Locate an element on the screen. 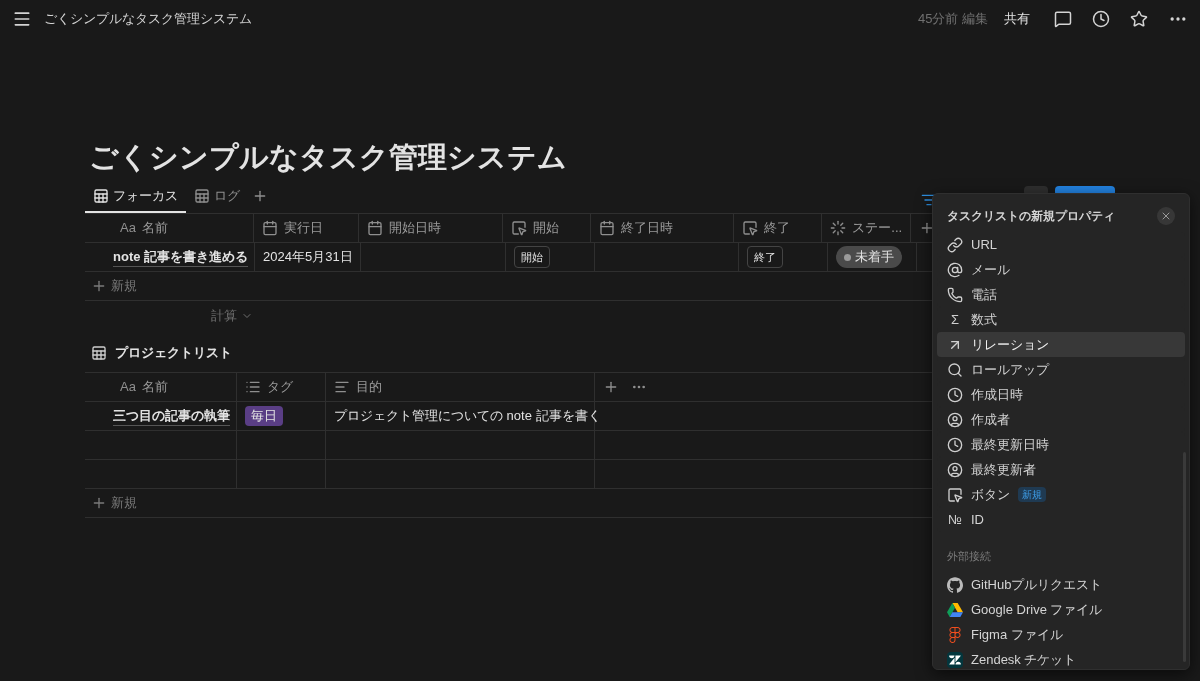  project-name: 三つ目の記事の執筆 is located at coordinates (171, 416).